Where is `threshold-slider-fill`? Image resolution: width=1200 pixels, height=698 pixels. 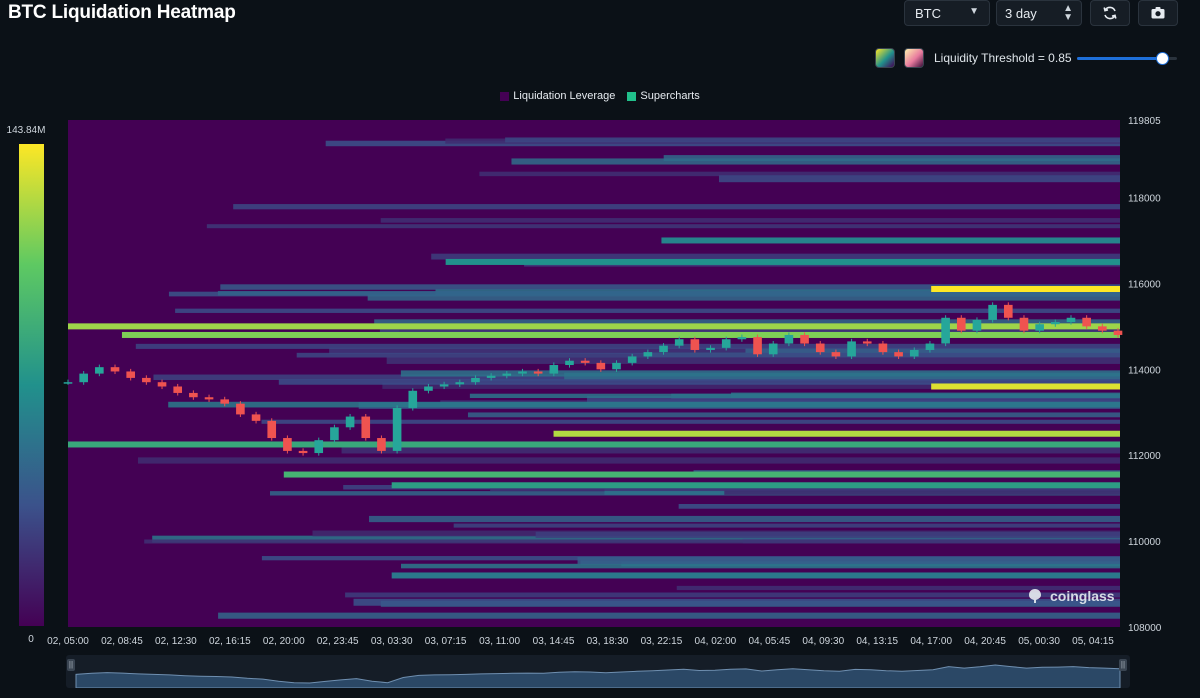 threshold-slider-fill is located at coordinates (1119, 58).